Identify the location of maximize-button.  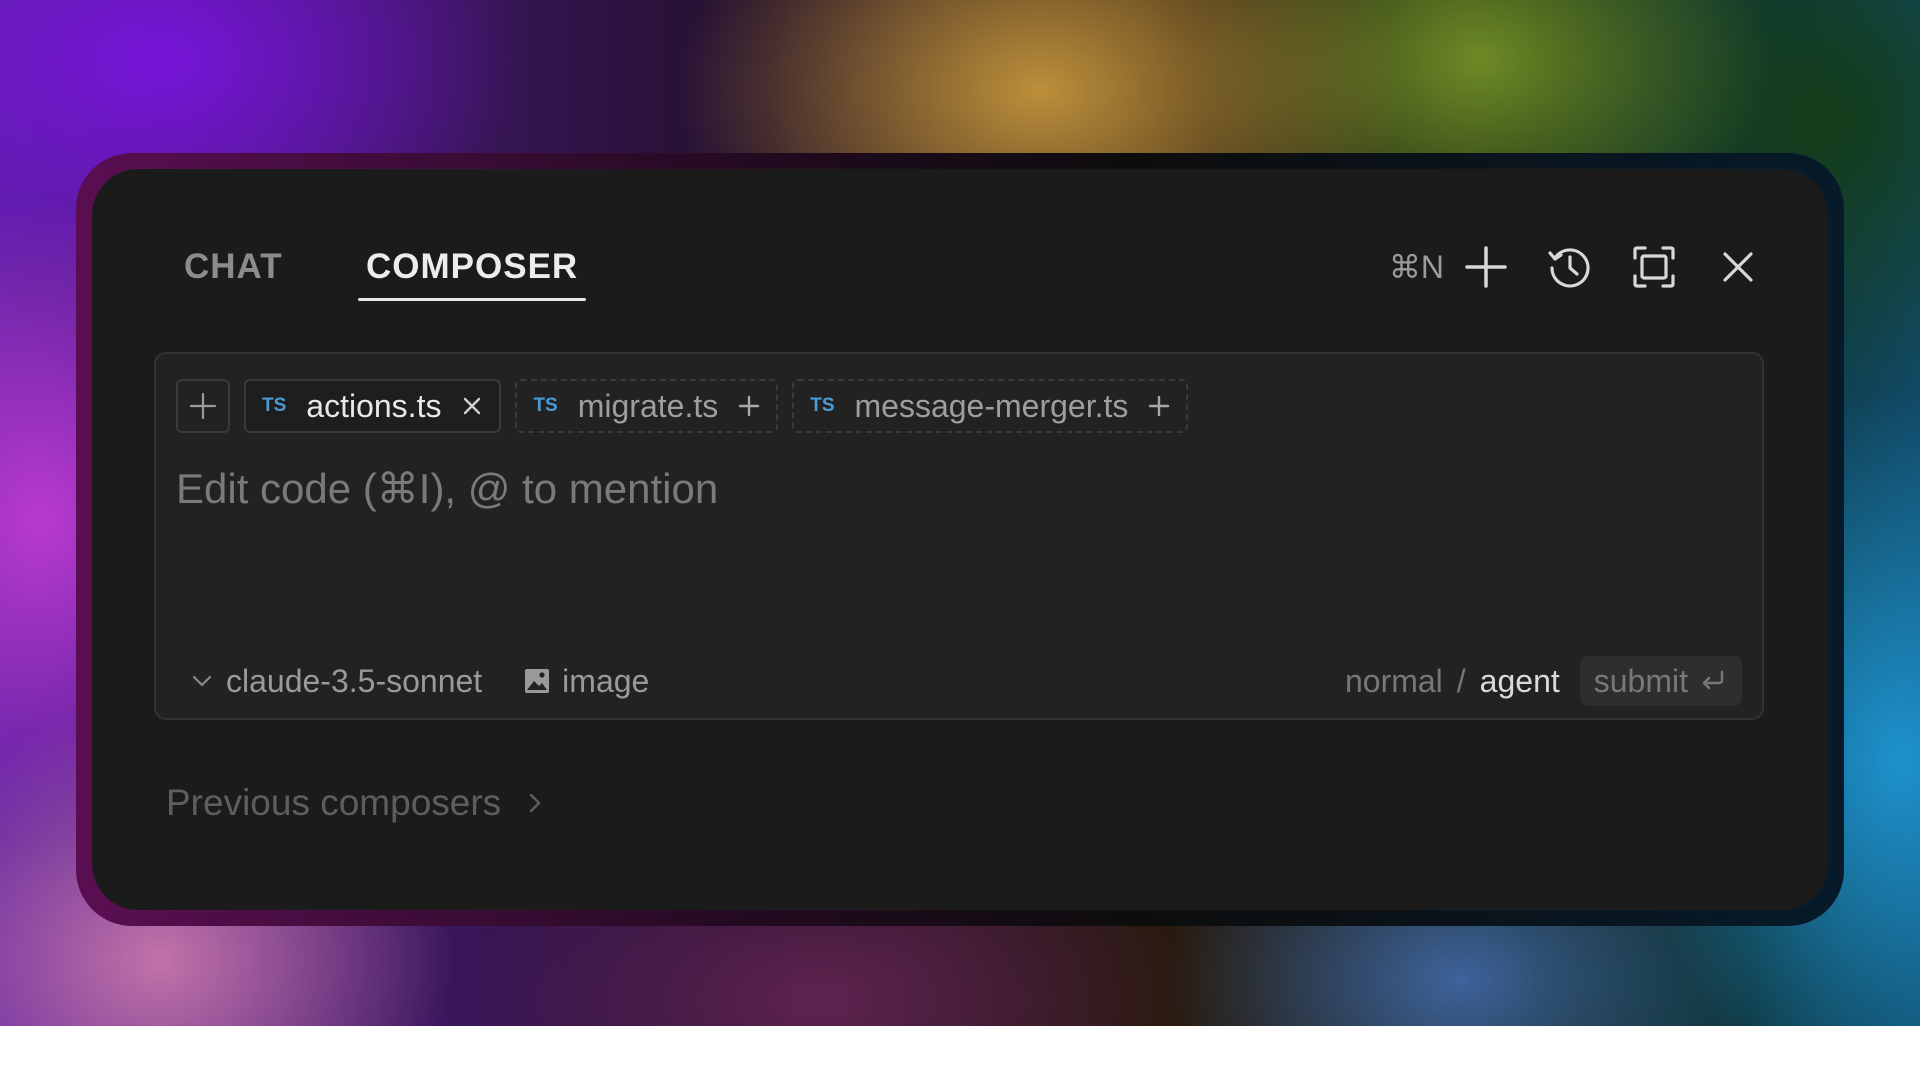
(1654, 267).